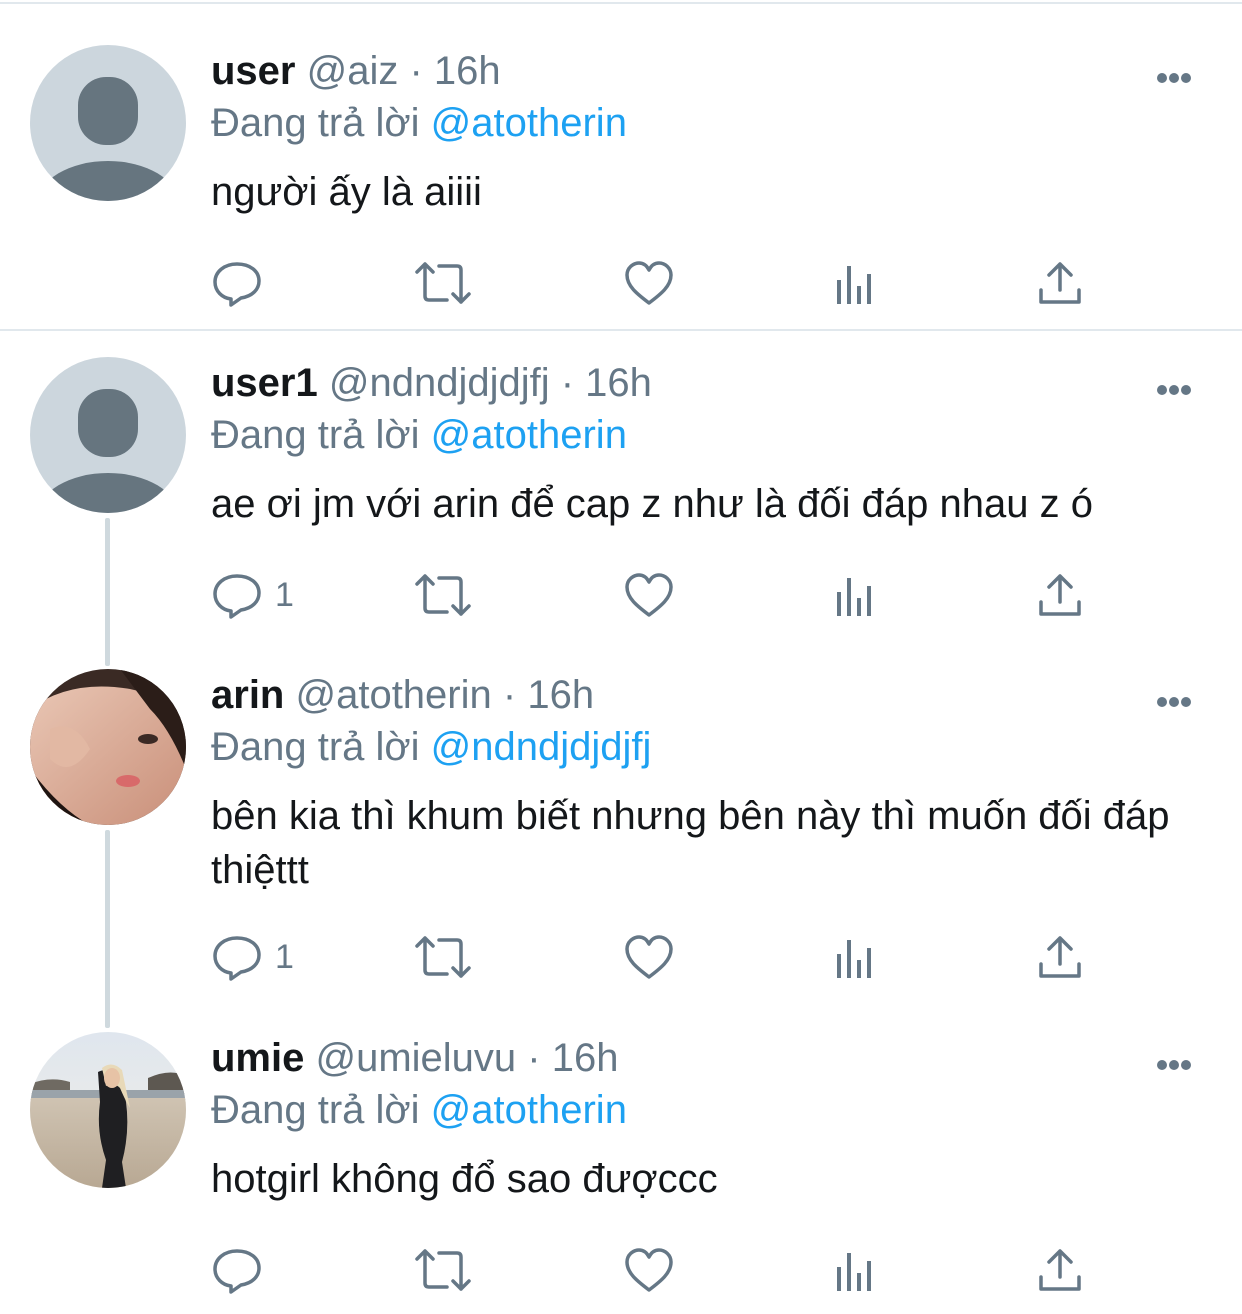 The image size is (1242, 1314). What do you see at coordinates (393, 695) in the screenshot?
I see `user-handle: @atotherin` at bounding box center [393, 695].